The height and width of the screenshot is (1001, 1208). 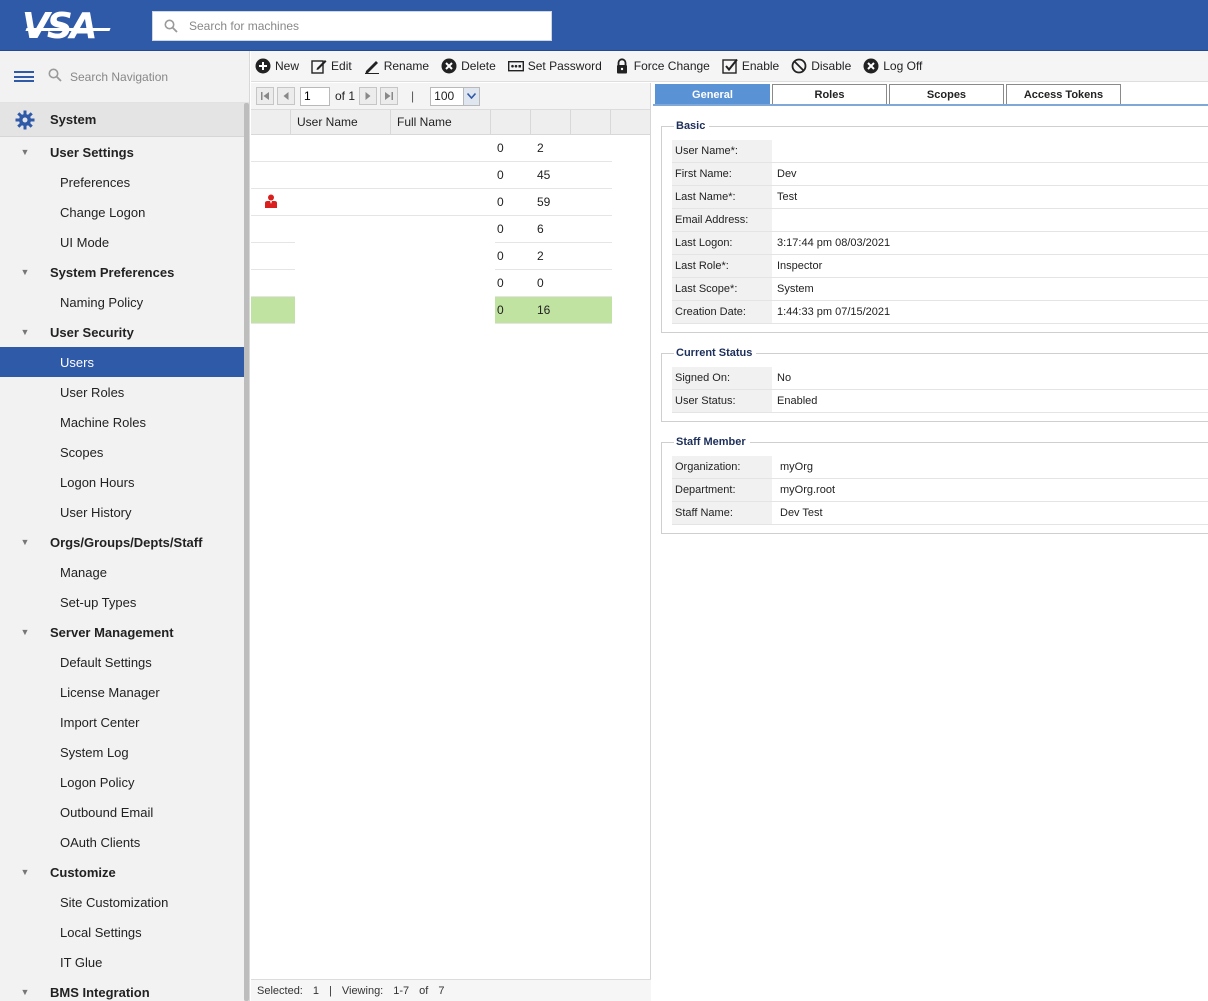 I want to click on table-row: 02, so click(x=431, y=148).